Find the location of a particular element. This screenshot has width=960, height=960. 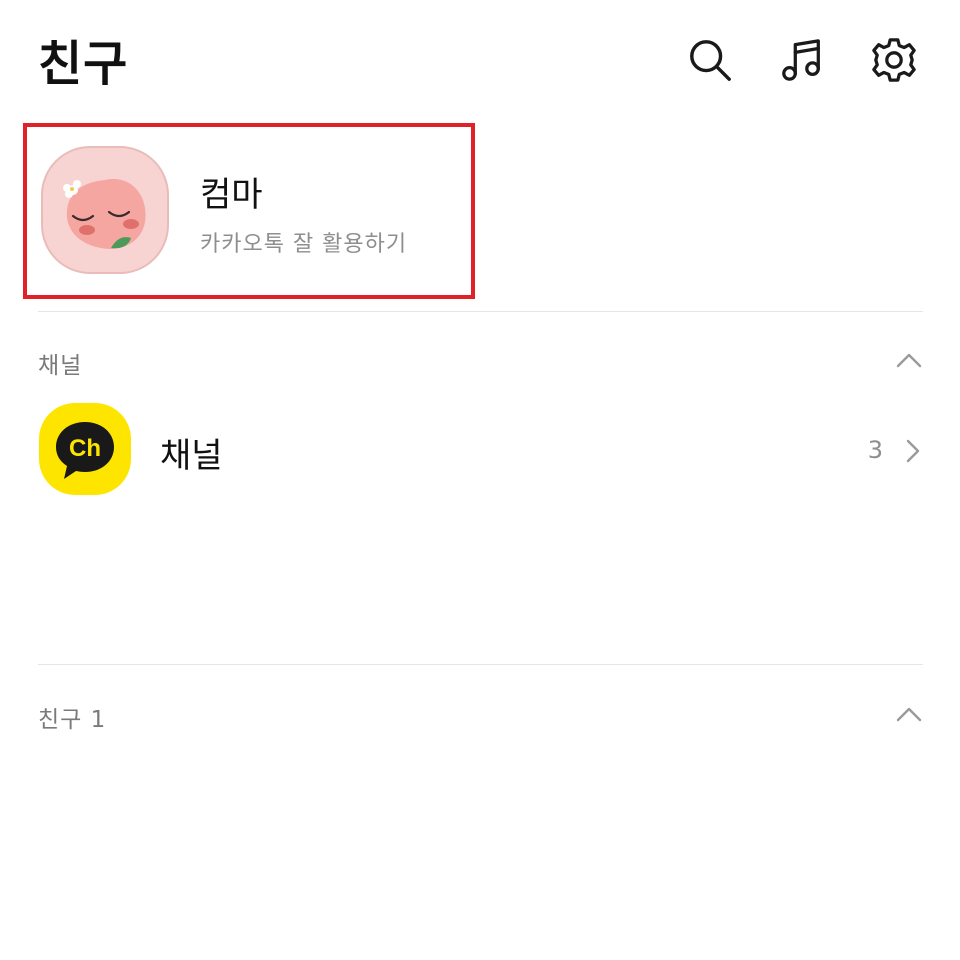

channel-section-header: 채널 is located at coordinates (480, 360).